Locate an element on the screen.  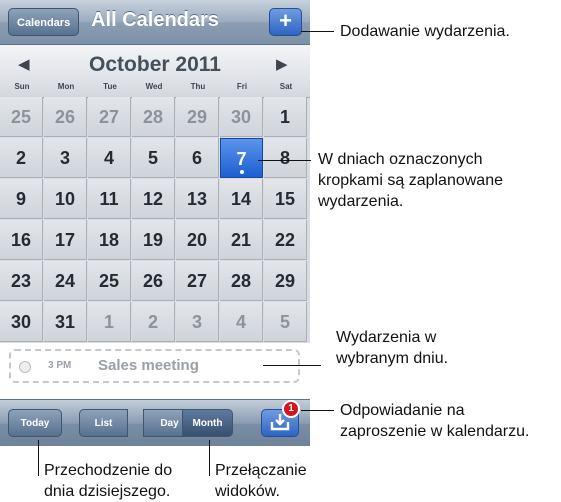
callout-today: Przechodzenie do dnia dzisiejszego. is located at coordinates (108, 481).